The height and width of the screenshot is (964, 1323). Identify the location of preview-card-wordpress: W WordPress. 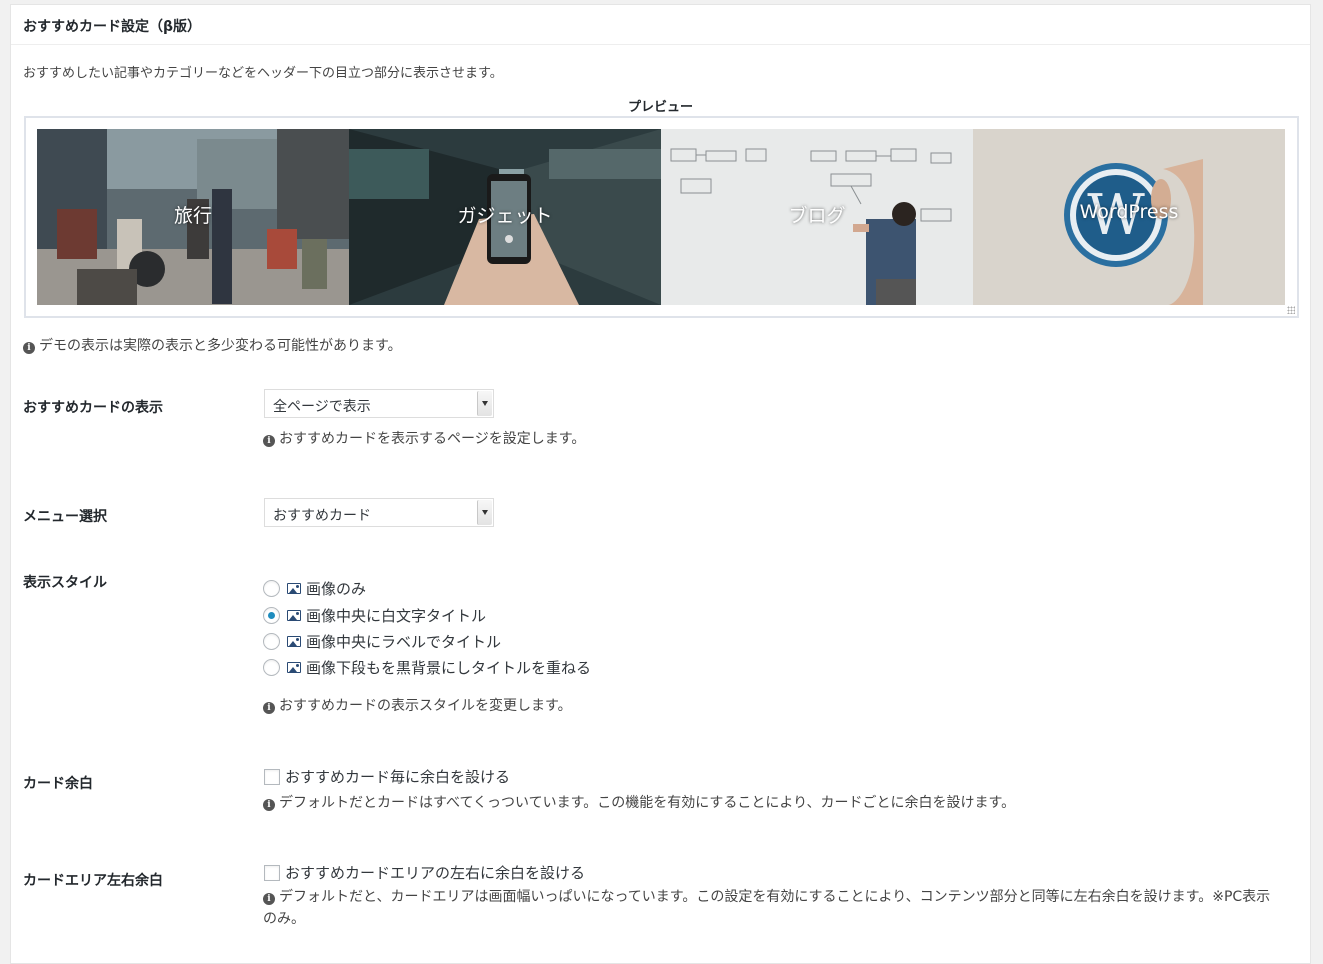
(1129, 217).